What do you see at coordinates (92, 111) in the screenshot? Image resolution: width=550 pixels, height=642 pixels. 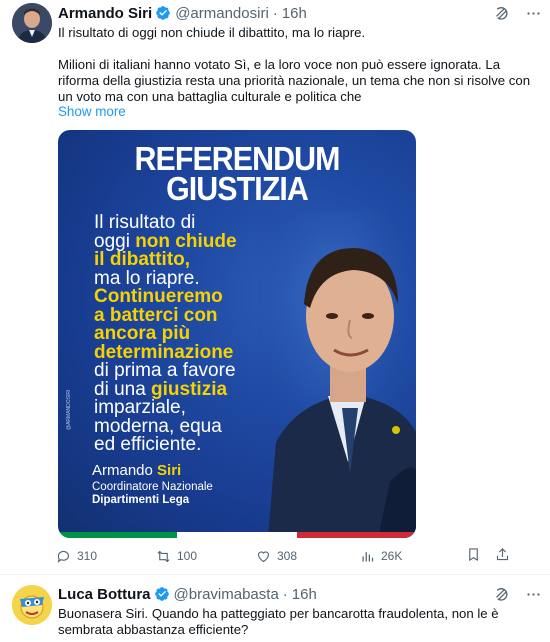 I see `show-more-link: Show more` at bounding box center [92, 111].